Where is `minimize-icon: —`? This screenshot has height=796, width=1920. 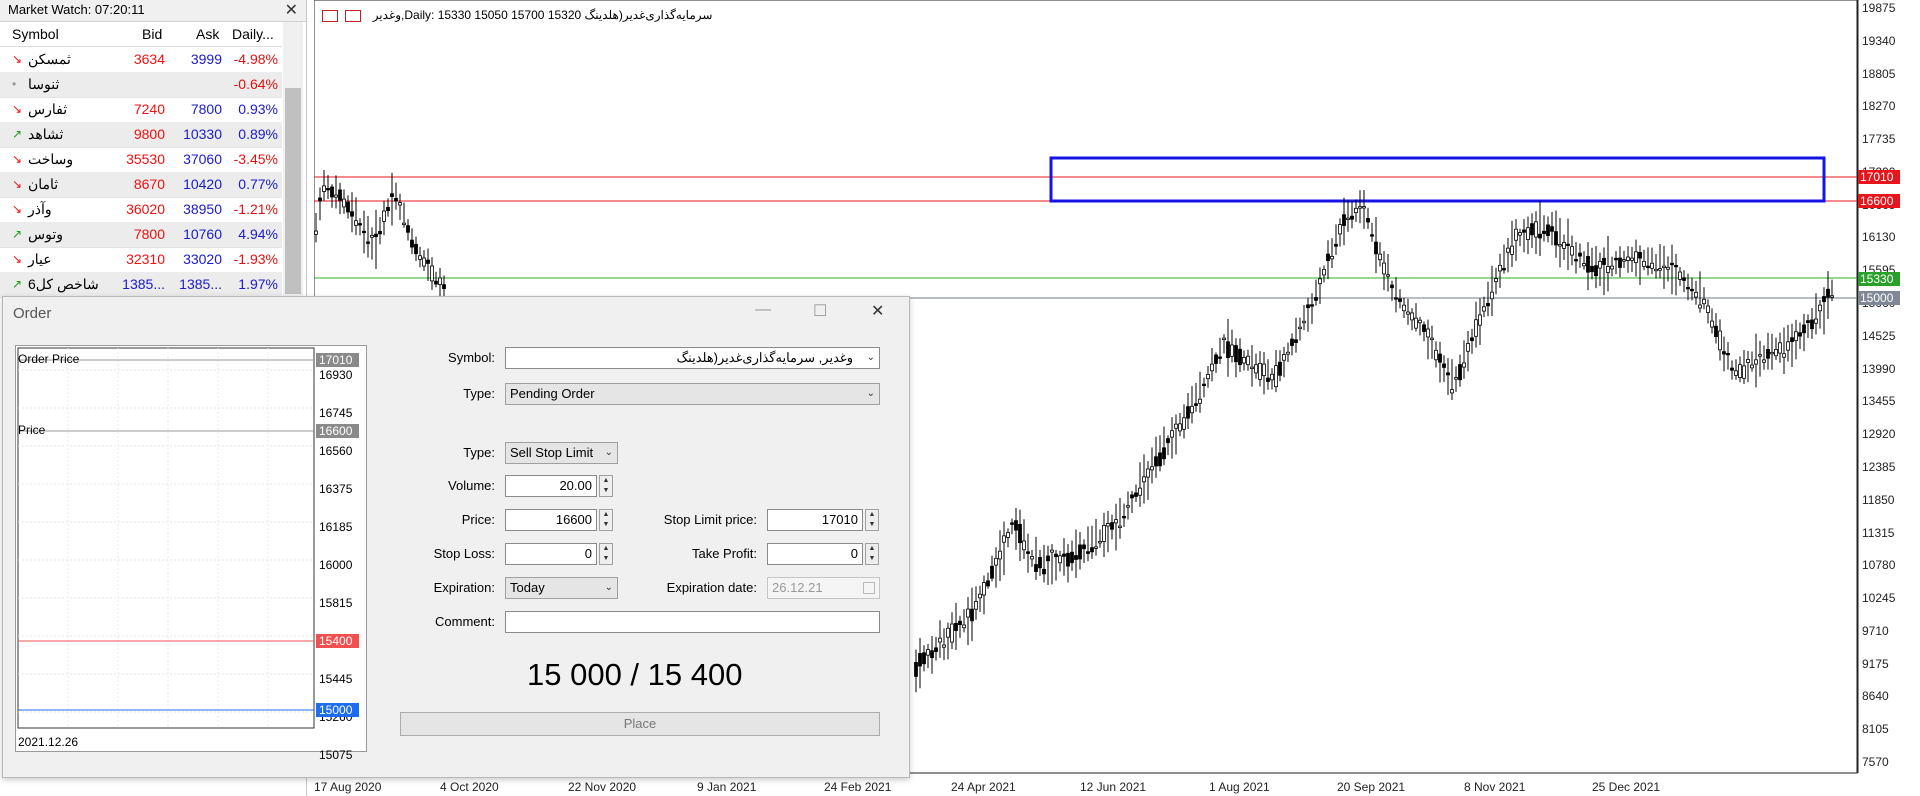
minimize-icon: — is located at coordinates (763, 310).